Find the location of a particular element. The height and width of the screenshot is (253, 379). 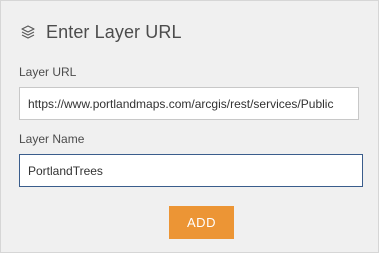

add-button: ADD is located at coordinates (201, 222).